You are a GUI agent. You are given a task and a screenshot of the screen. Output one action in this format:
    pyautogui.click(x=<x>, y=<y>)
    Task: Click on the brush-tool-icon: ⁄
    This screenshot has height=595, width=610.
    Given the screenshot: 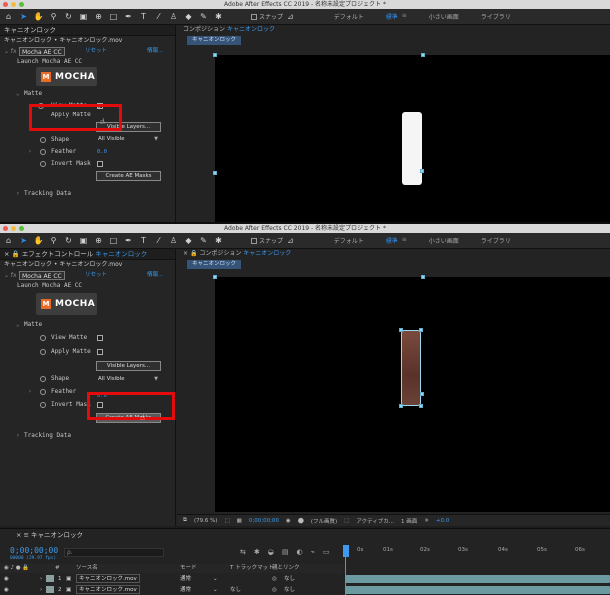 What is the action you would take?
    pyautogui.click(x=158, y=16)
    